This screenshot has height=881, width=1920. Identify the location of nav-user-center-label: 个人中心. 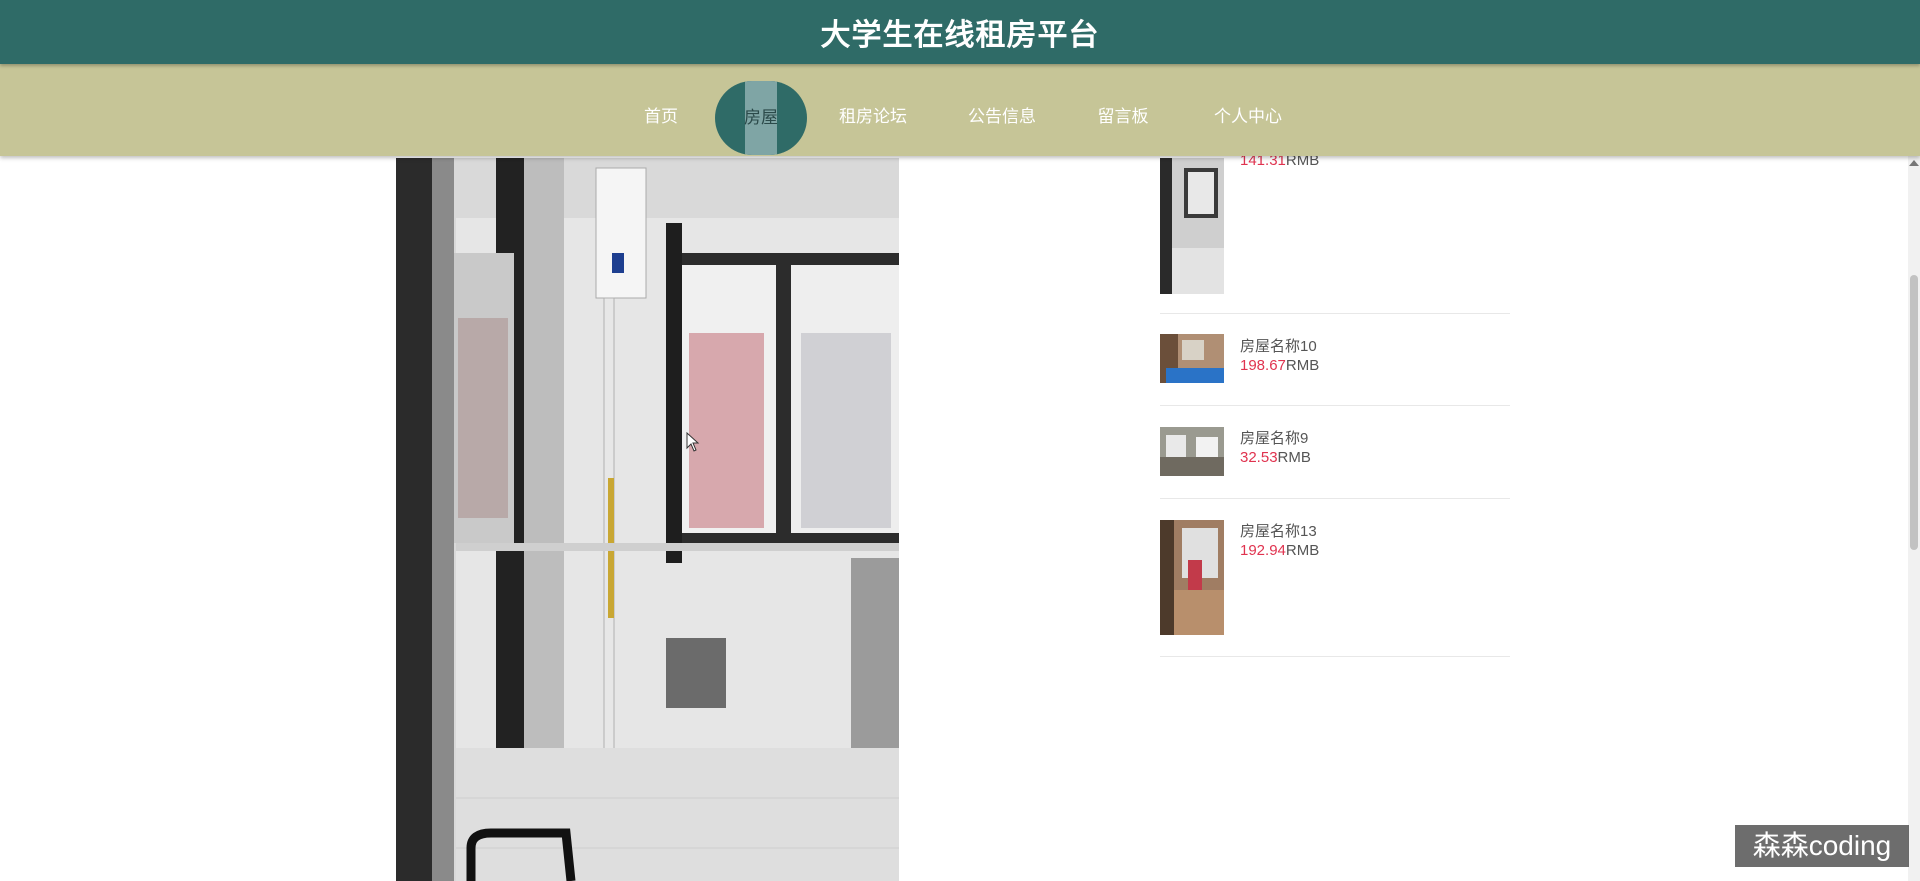
(1248, 116).